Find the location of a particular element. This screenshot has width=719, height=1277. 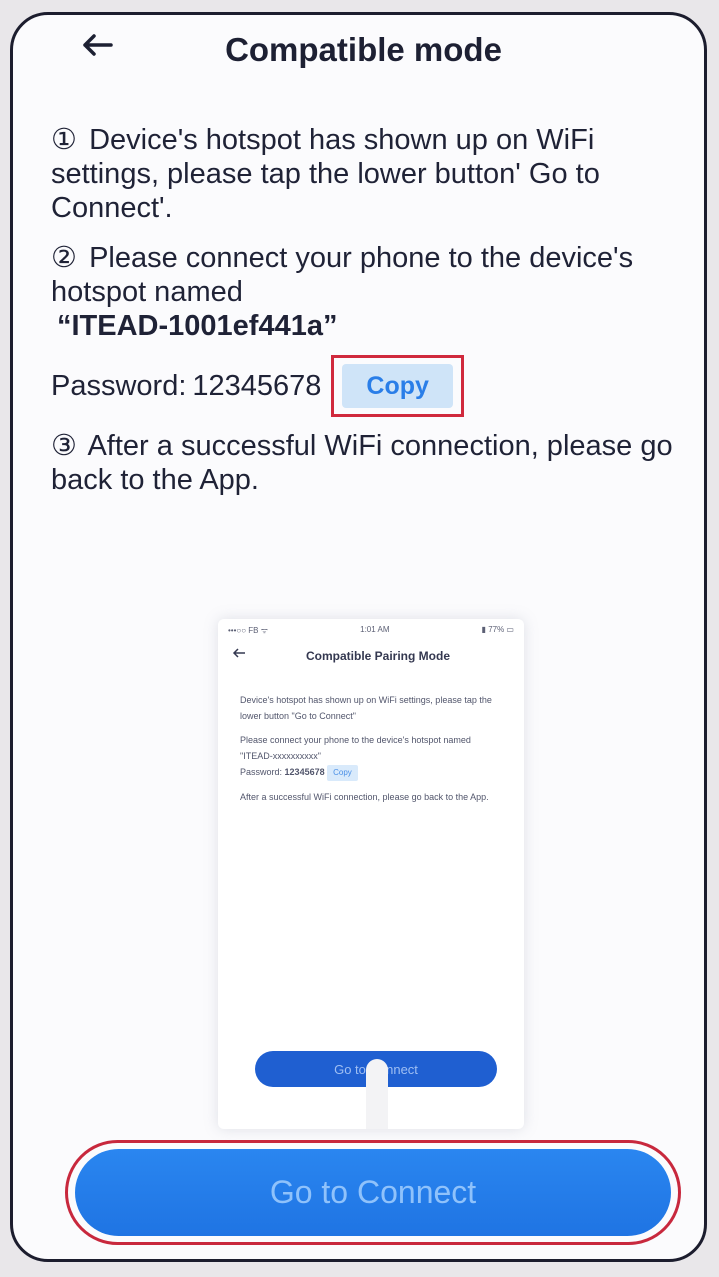

preview-password-value: 12345678 is located at coordinates (304, 772).